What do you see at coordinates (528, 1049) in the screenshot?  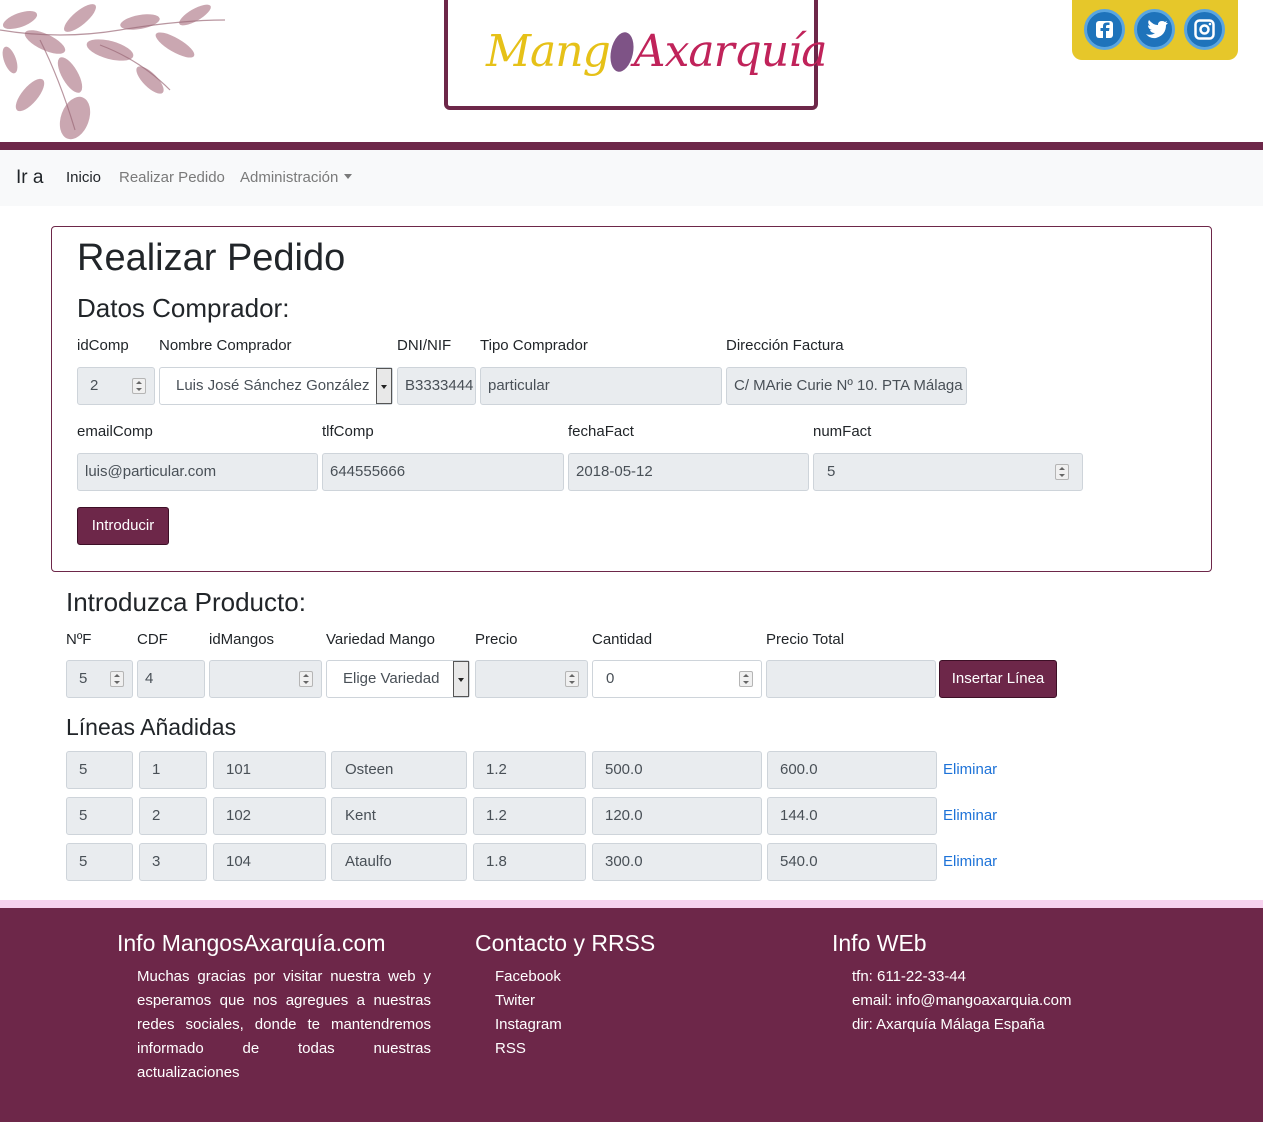 I see `footer-link-rss: RSS` at bounding box center [528, 1049].